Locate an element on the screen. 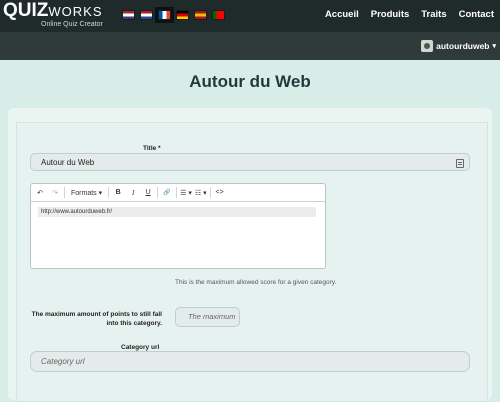 The height and width of the screenshot is (402, 500). nav-traits: Traits is located at coordinates (433, 14).